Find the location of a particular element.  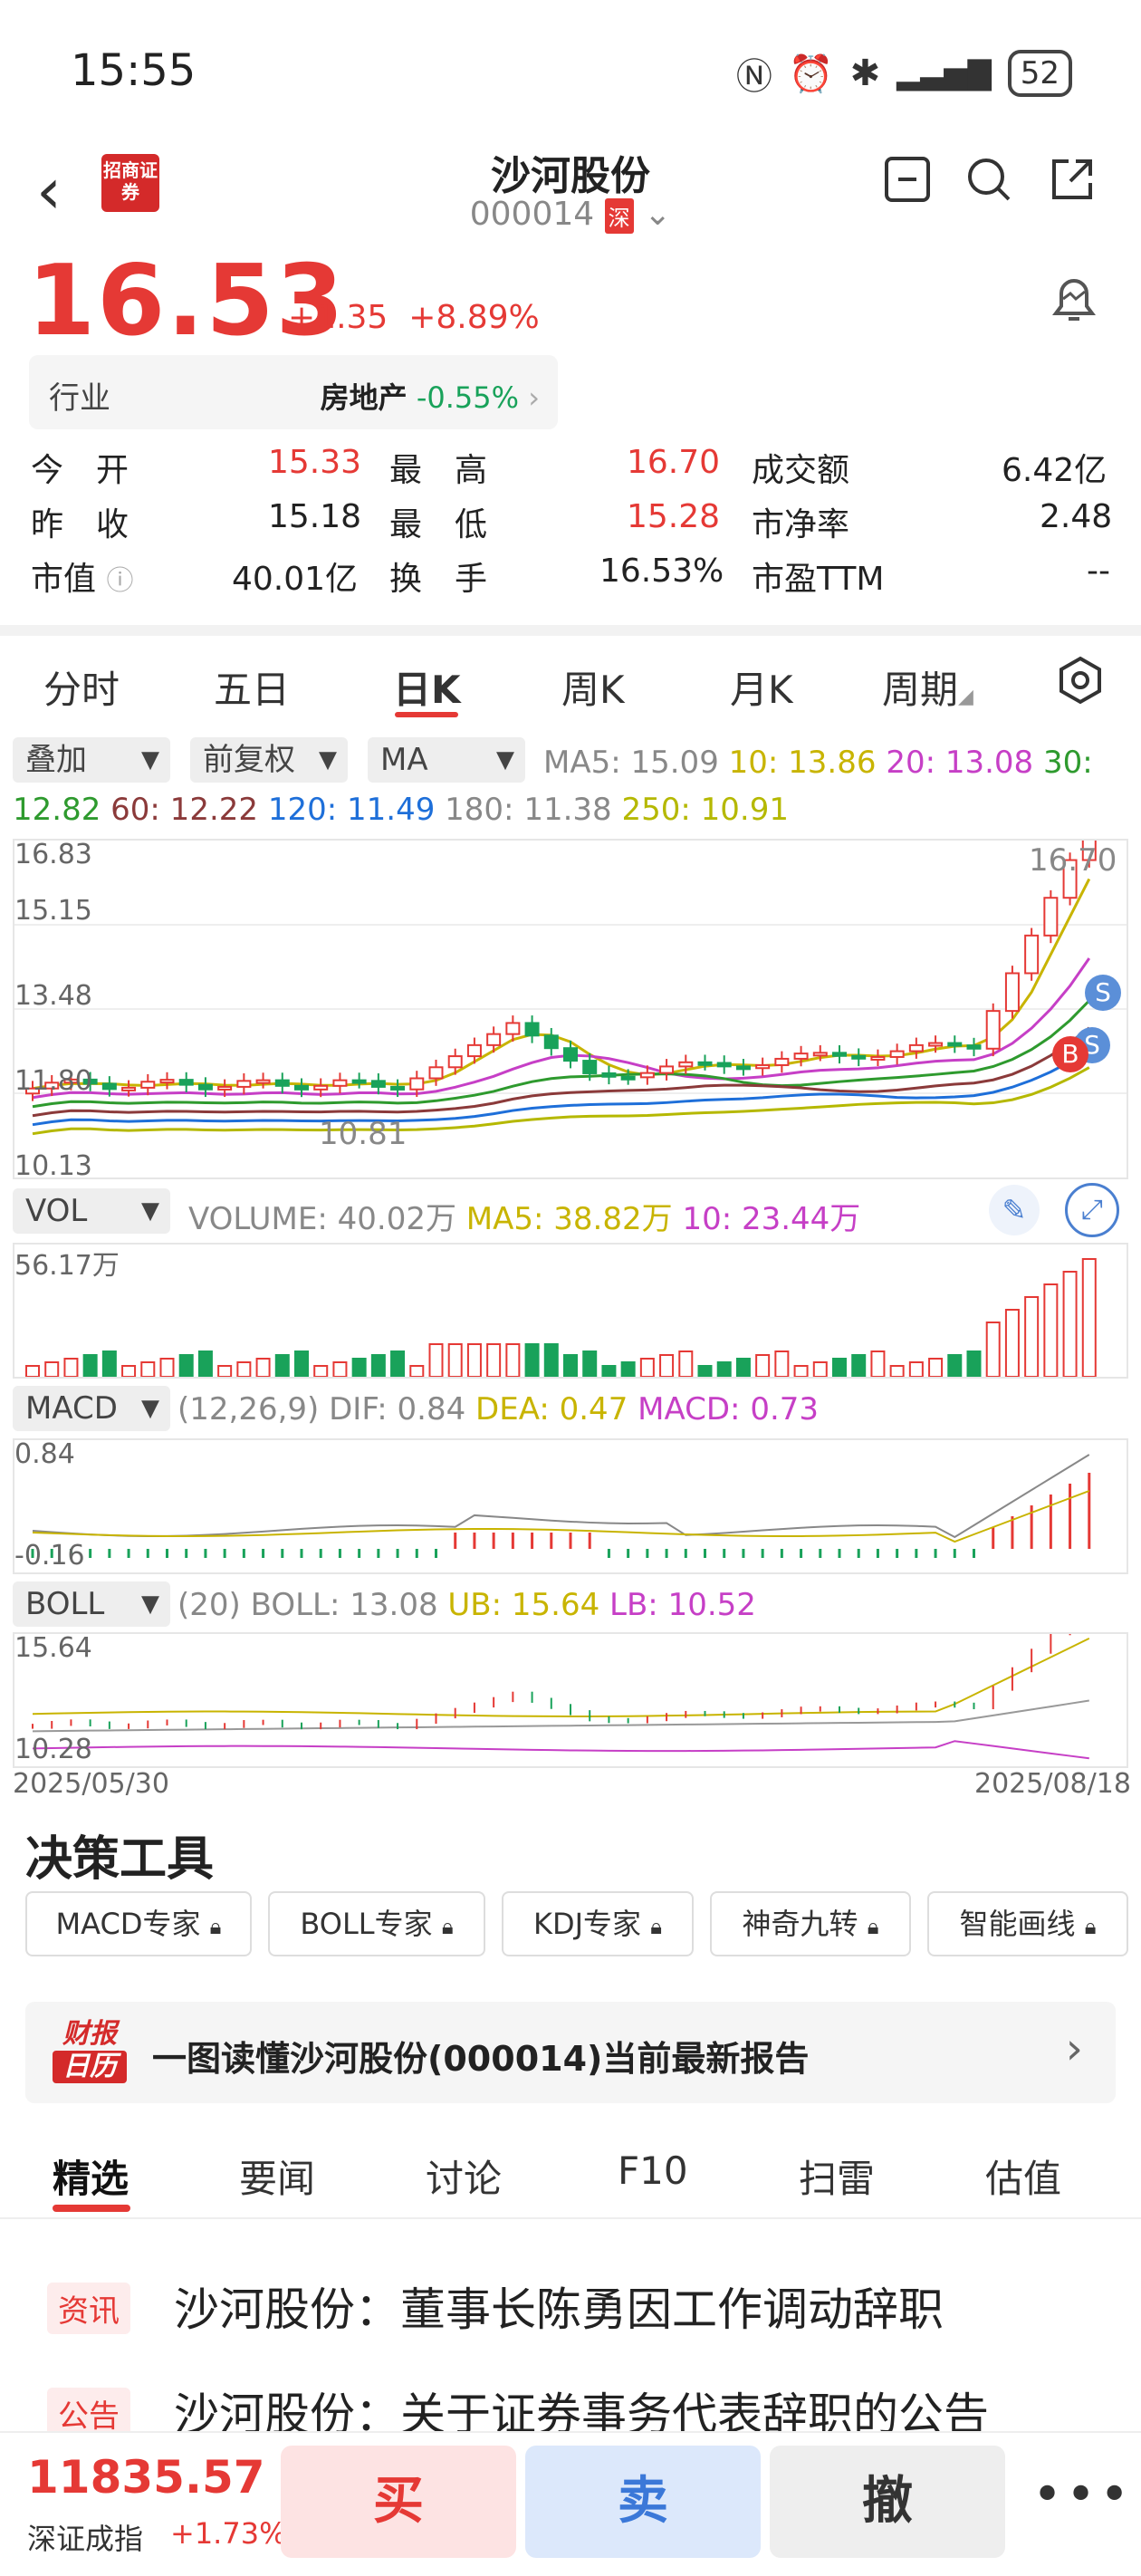

boll-chart is located at coordinates (570, 1680).